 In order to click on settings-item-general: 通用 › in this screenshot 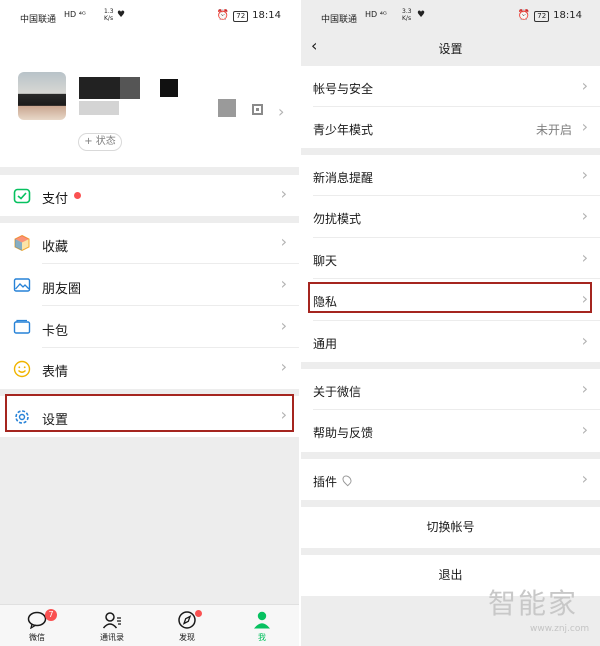, I will do `click(450, 341)`.